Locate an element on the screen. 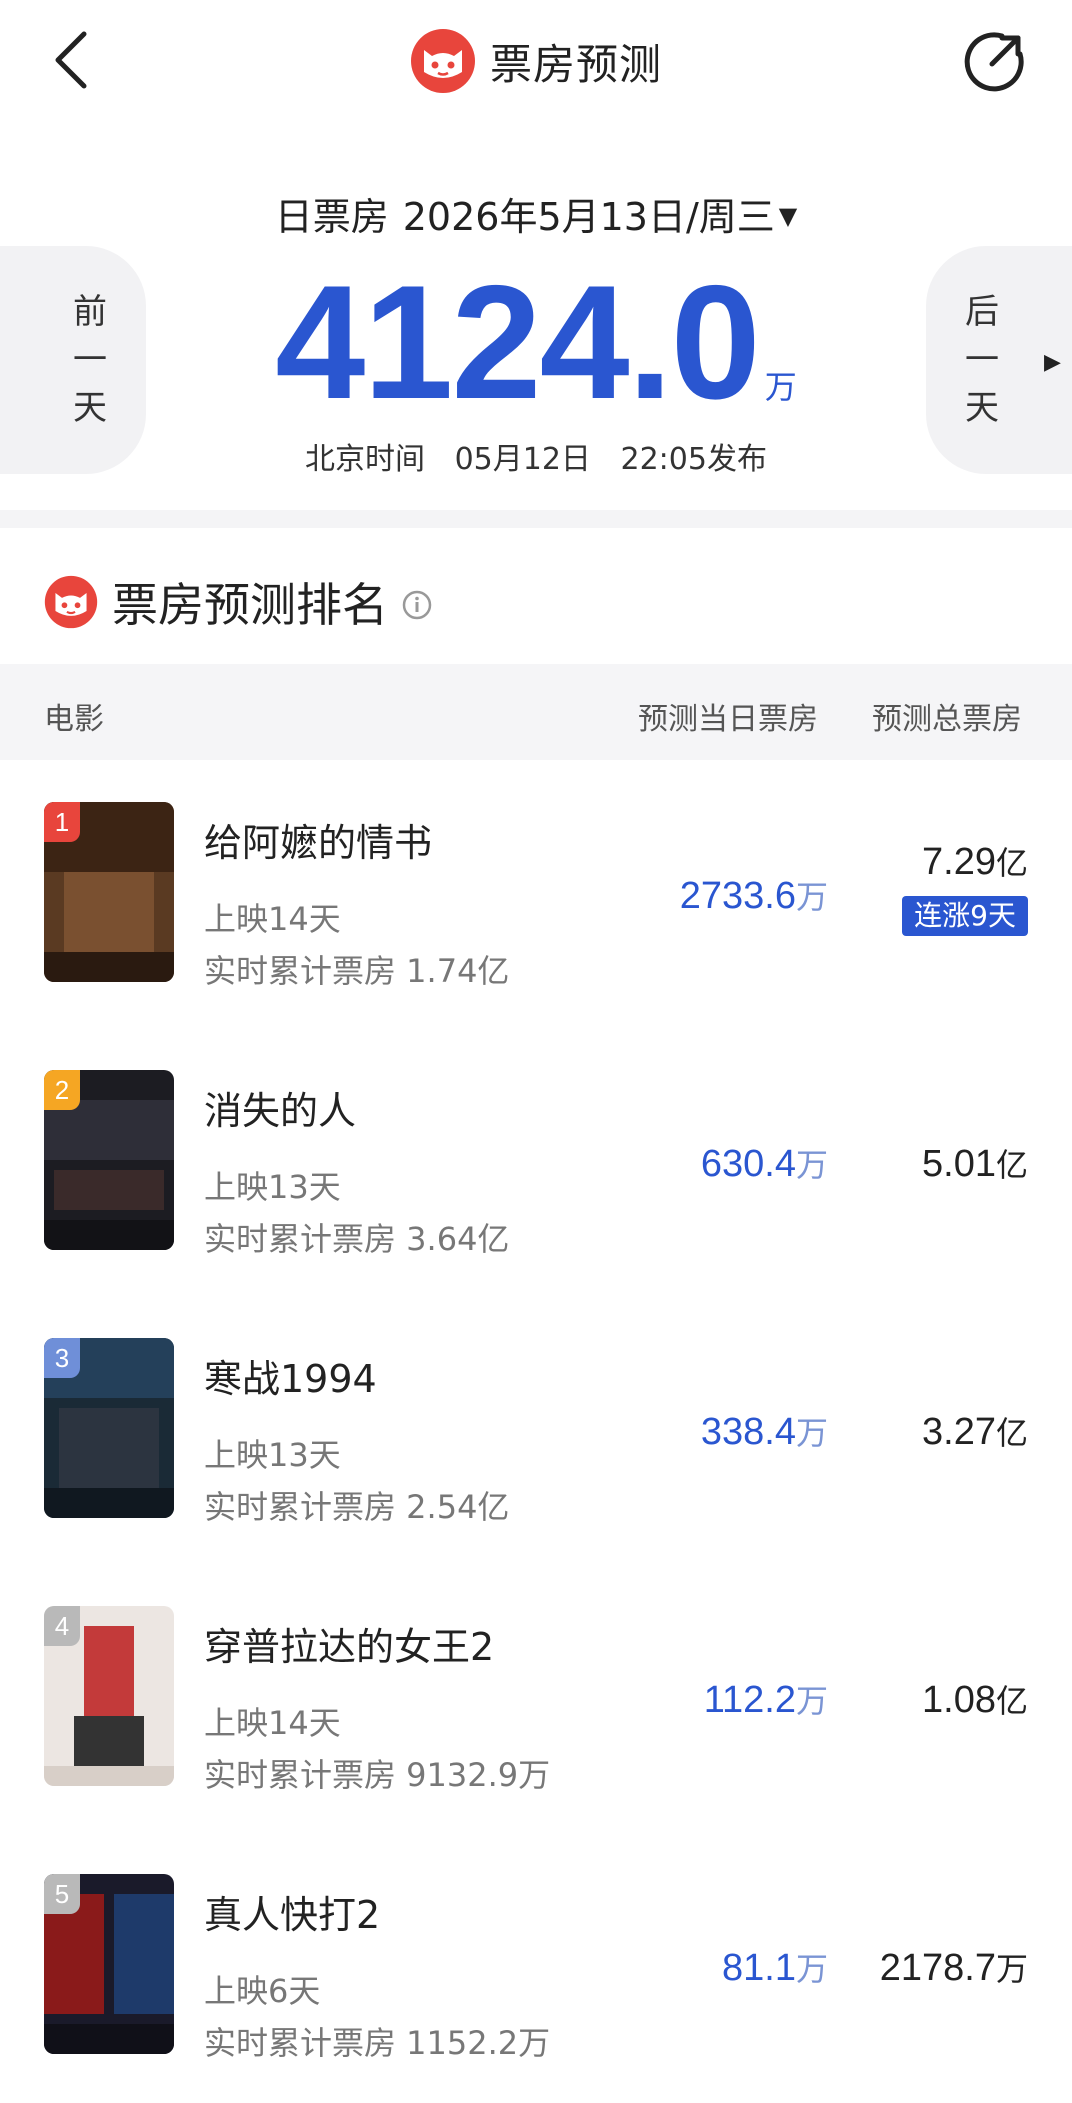 This screenshot has width=1072, height=2103. ranking-section-header: 票房预测排名 is located at coordinates (238, 602).